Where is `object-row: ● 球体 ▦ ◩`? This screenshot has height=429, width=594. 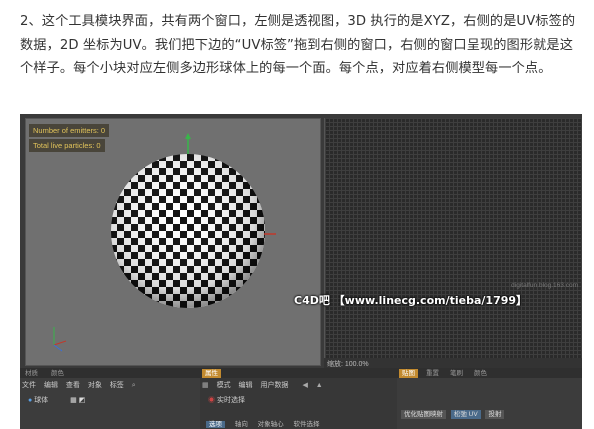 object-row: ● 球体 ▦ ◩ is located at coordinates (56, 400).